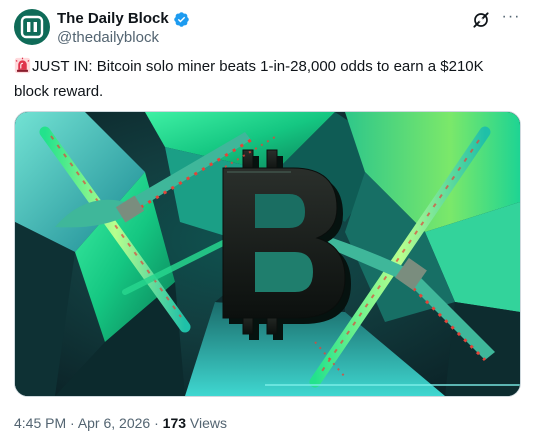 Image resolution: width=536 pixels, height=440 pixels. I want to click on views-label: Views, so click(208, 423).